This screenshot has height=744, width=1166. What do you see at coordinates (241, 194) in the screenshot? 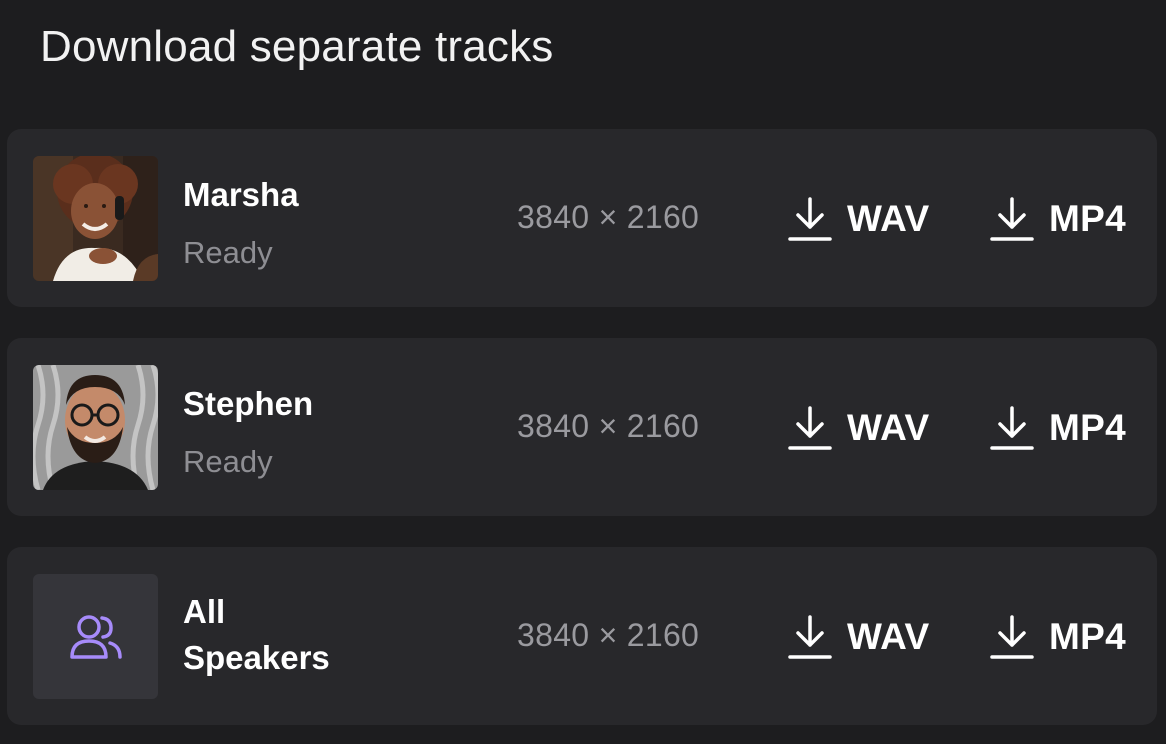
I see `track-name: Marsha` at bounding box center [241, 194].